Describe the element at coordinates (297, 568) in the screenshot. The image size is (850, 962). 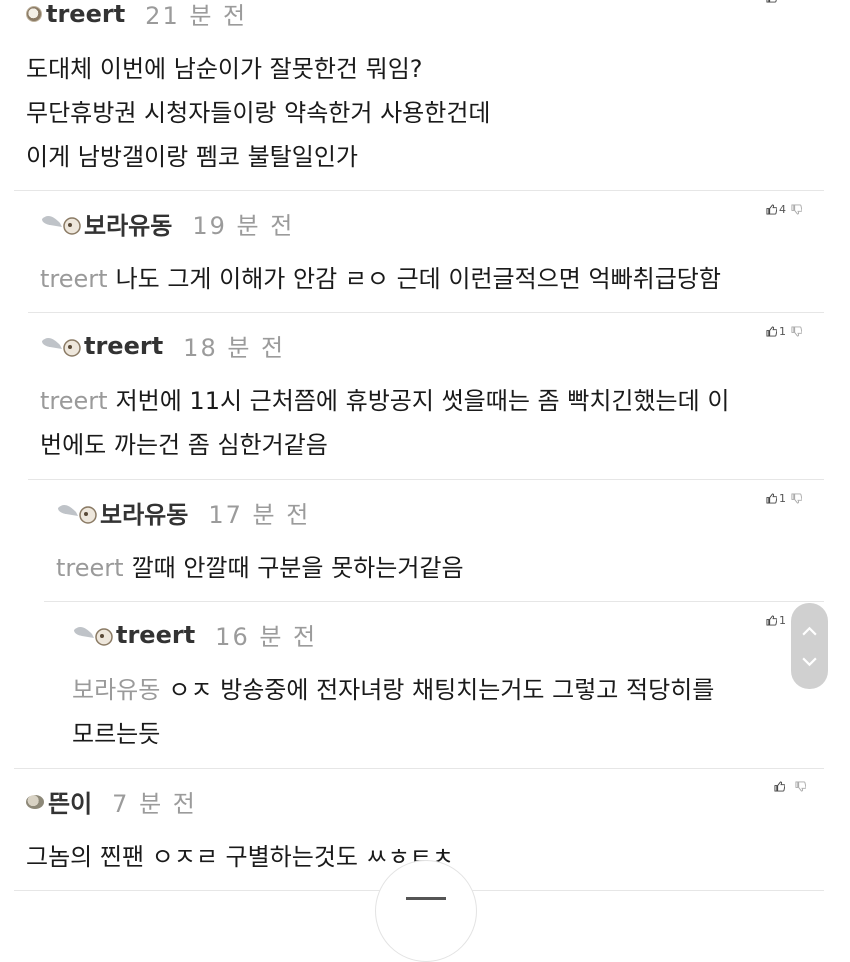
I see `comment-line: 깔때 안깔때 구분을 못하는거같음` at that location.